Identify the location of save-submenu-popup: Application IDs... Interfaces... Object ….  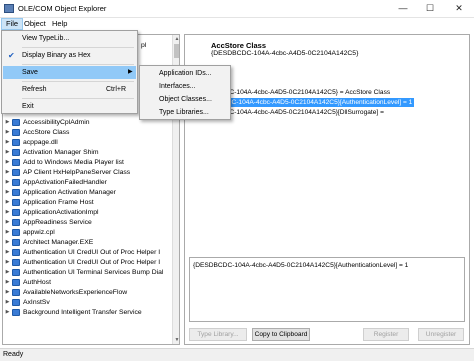
(185, 92).